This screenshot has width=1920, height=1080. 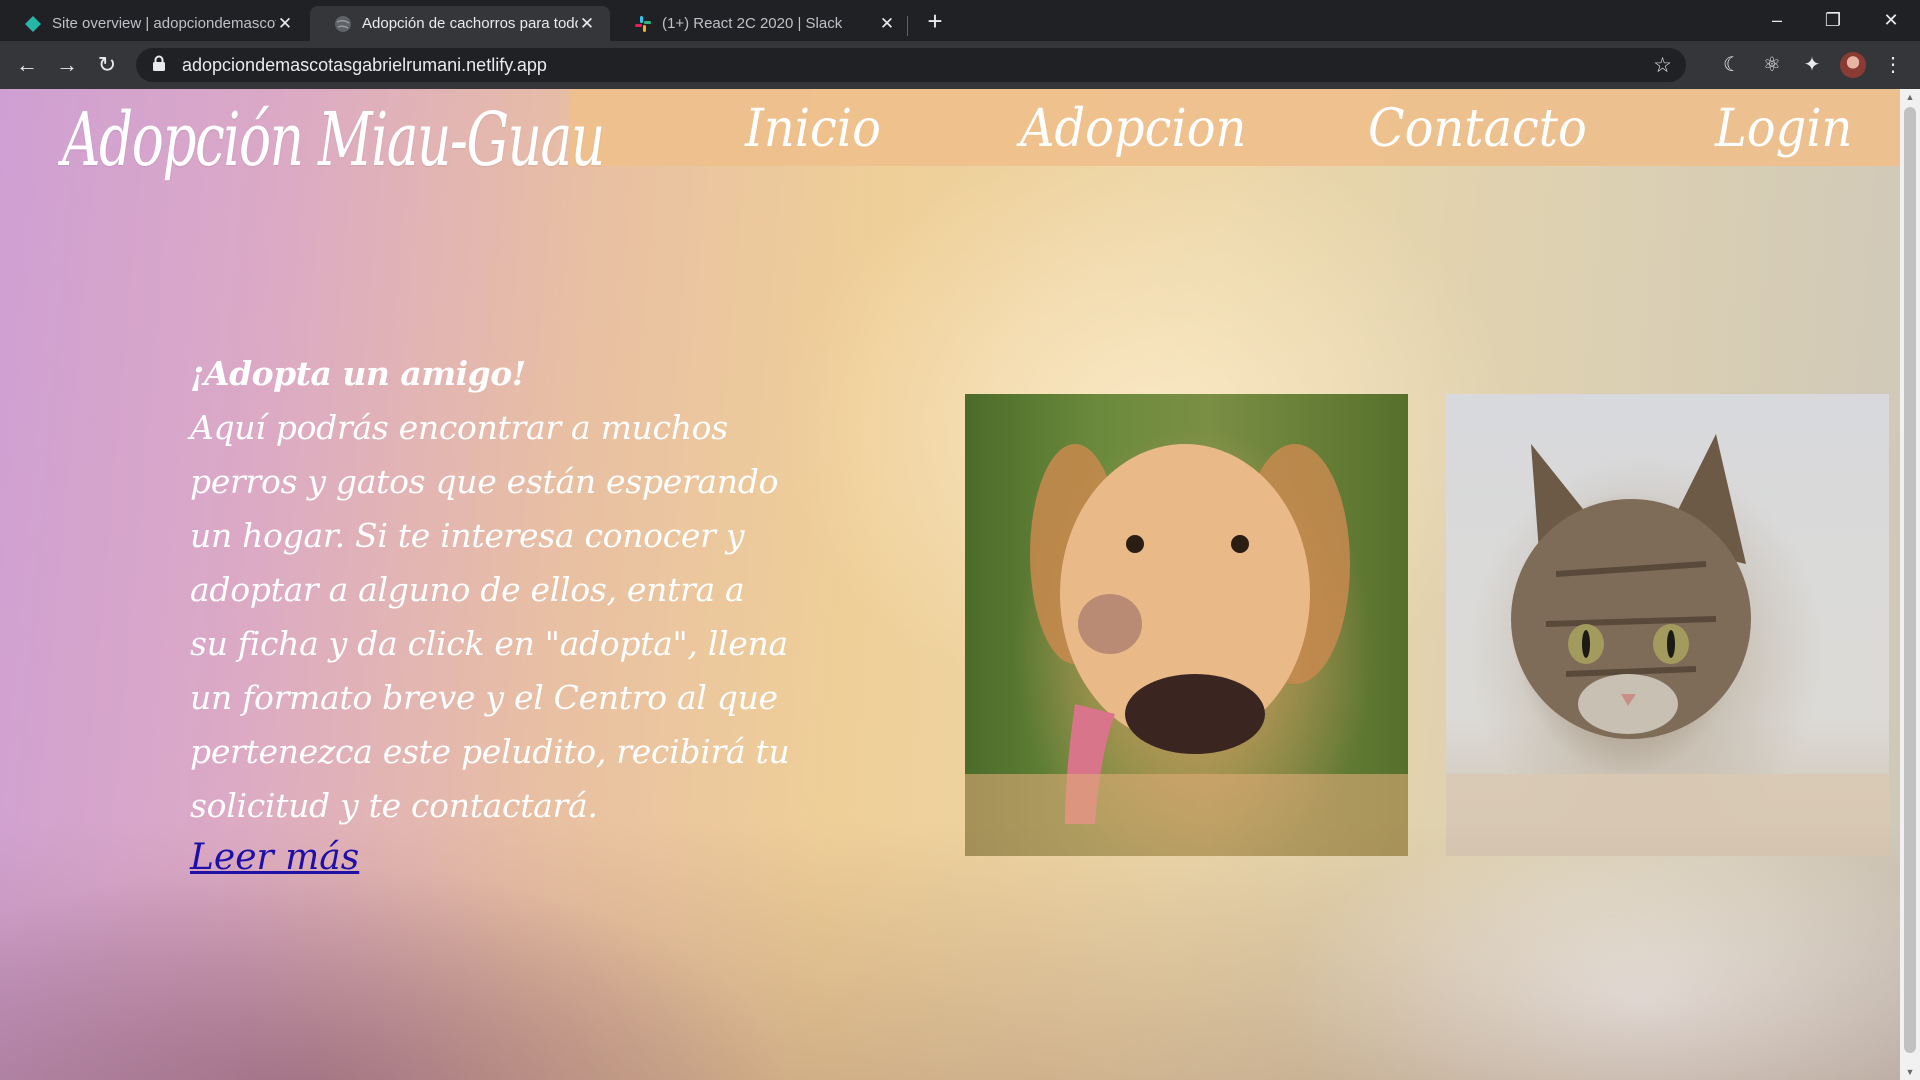 What do you see at coordinates (1891, 20) in the screenshot?
I see `close-window-button: ✕` at bounding box center [1891, 20].